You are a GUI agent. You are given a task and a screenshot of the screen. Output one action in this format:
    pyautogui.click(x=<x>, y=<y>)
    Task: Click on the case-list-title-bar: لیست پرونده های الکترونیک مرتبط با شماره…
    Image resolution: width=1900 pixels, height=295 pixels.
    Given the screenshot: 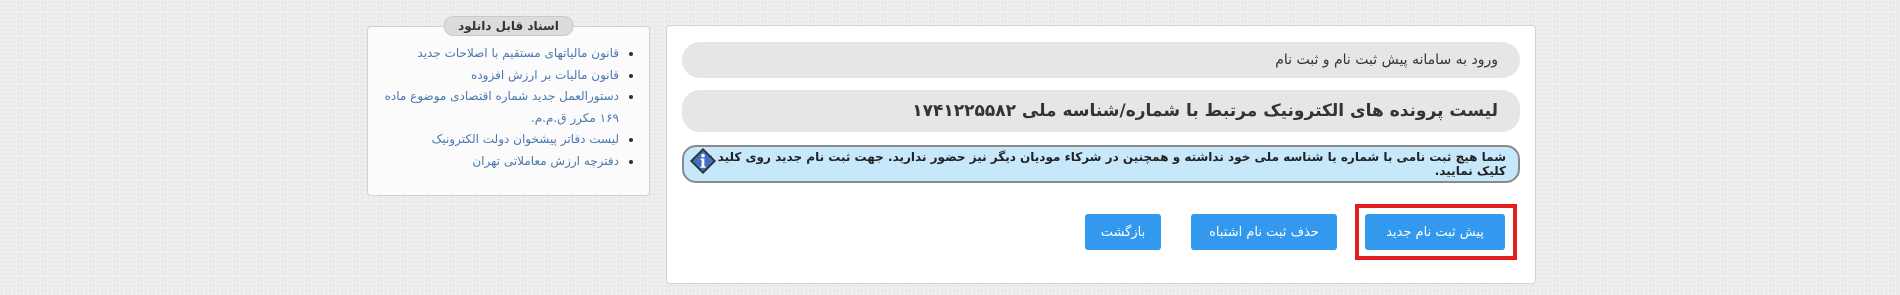 What is the action you would take?
    pyautogui.click(x=1101, y=111)
    